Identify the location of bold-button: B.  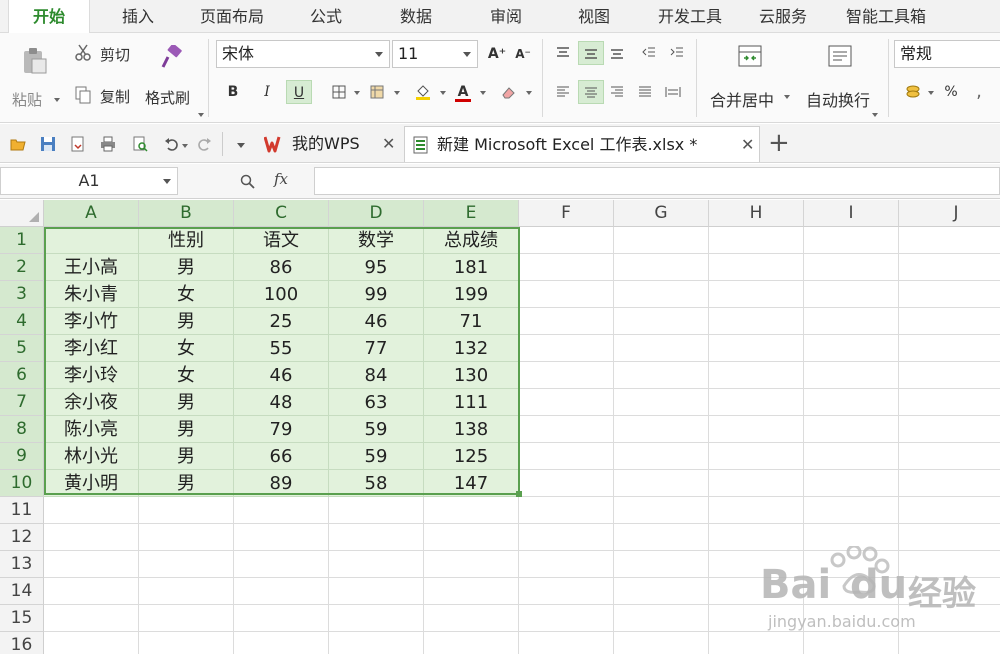
(233, 92).